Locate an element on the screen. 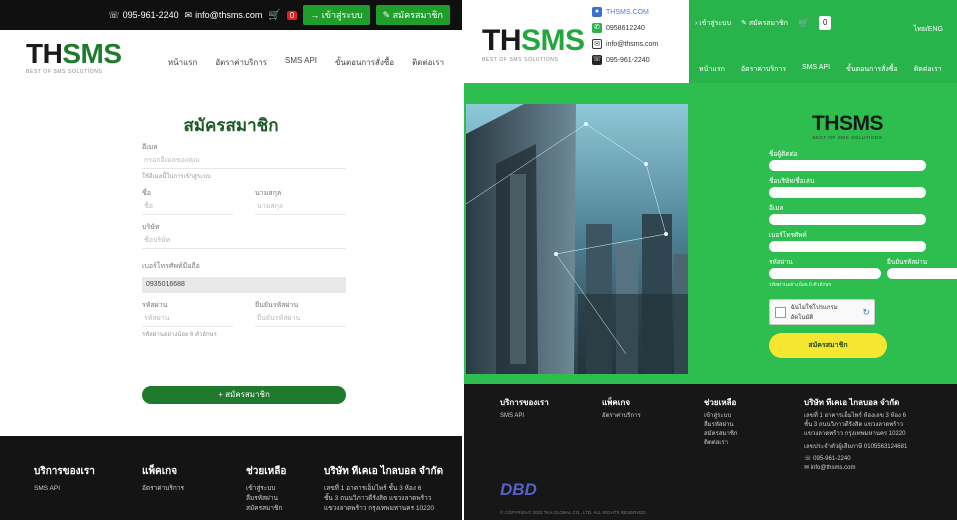  form-logo: THSMS BEST OF SMS SOLUTIONS is located at coordinates (847, 126).